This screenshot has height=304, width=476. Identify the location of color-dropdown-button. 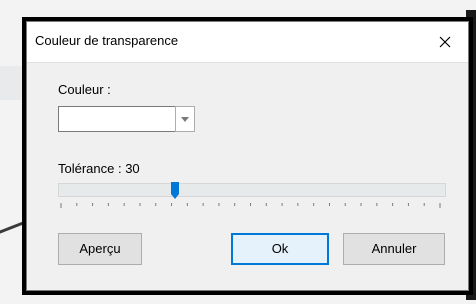
(185, 119).